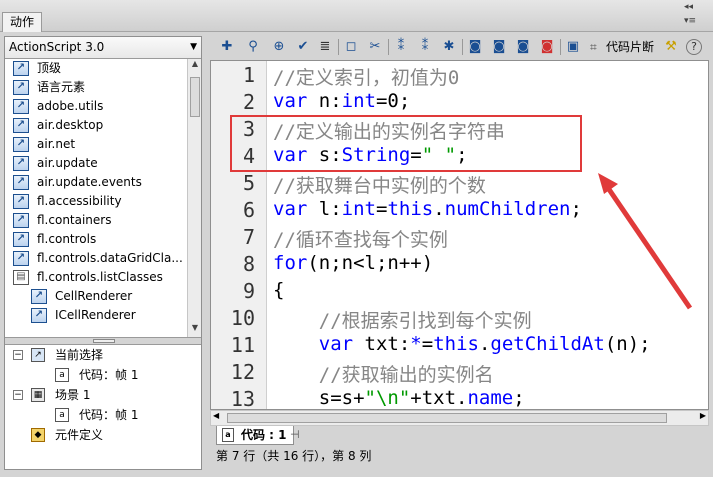 This screenshot has width=713, height=477. I want to click on tree-item-current-selection: − ↗ 当前选择, so click(103, 355).